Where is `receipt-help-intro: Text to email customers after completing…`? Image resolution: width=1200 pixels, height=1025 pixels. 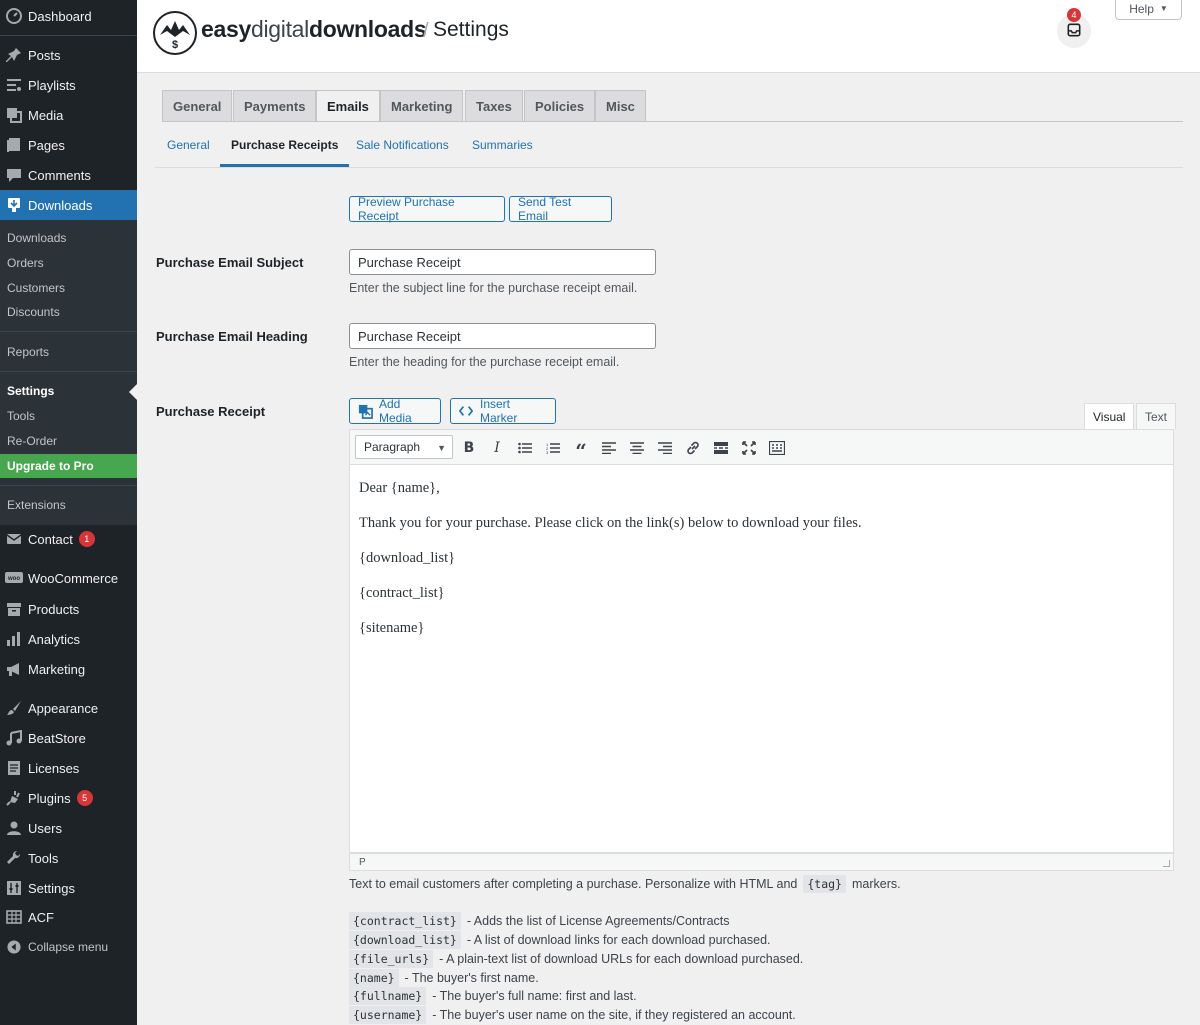
receipt-help-intro: Text to email customers after completing… is located at coordinates (625, 884).